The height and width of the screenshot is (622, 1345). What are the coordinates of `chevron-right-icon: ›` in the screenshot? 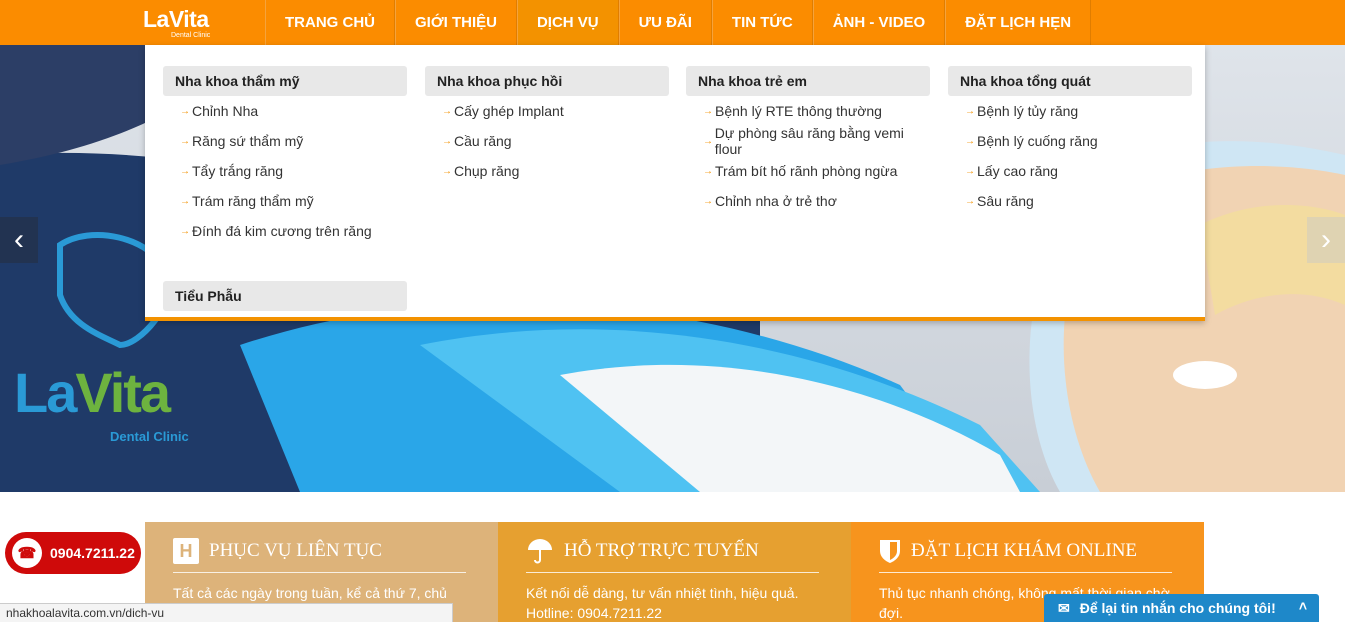 It's located at (1326, 239).